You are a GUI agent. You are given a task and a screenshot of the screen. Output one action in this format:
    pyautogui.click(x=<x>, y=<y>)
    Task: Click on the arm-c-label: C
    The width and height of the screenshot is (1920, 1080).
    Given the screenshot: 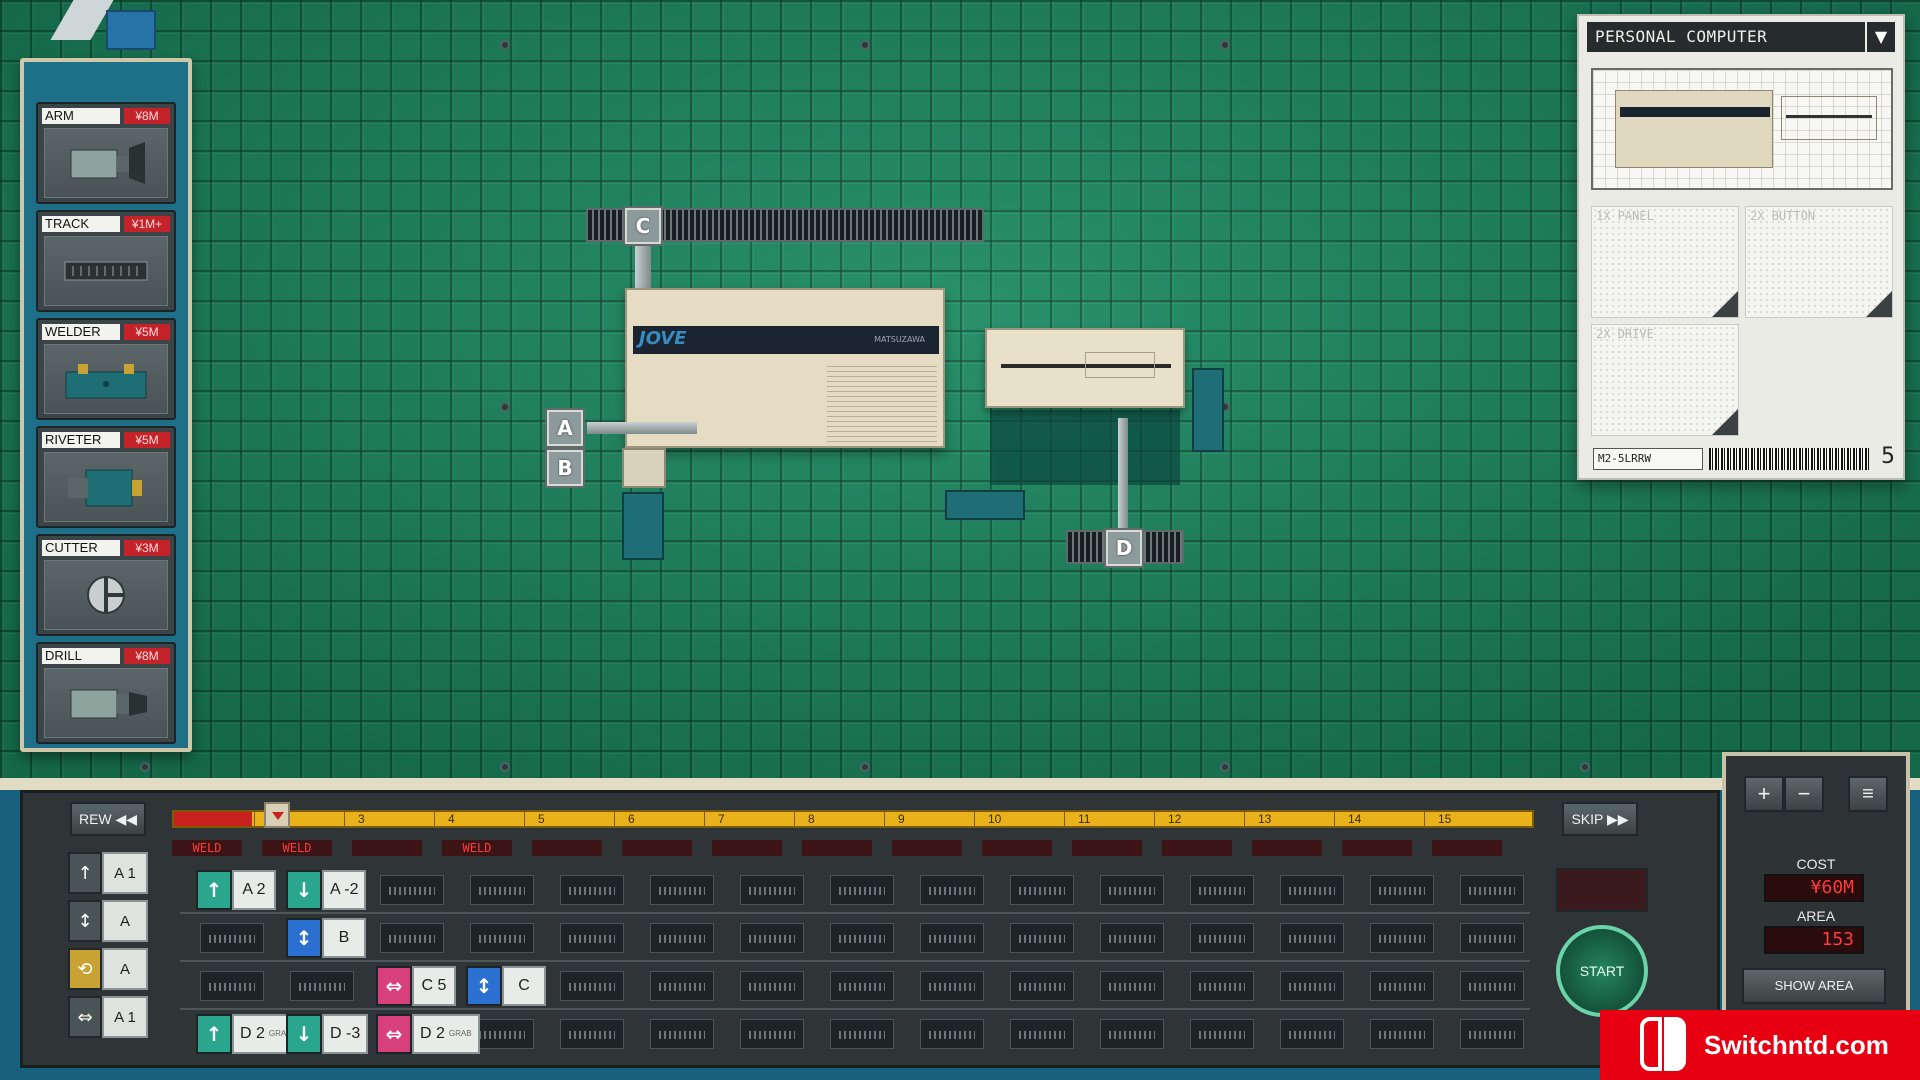 What is the action you would take?
    pyautogui.click(x=643, y=226)
    